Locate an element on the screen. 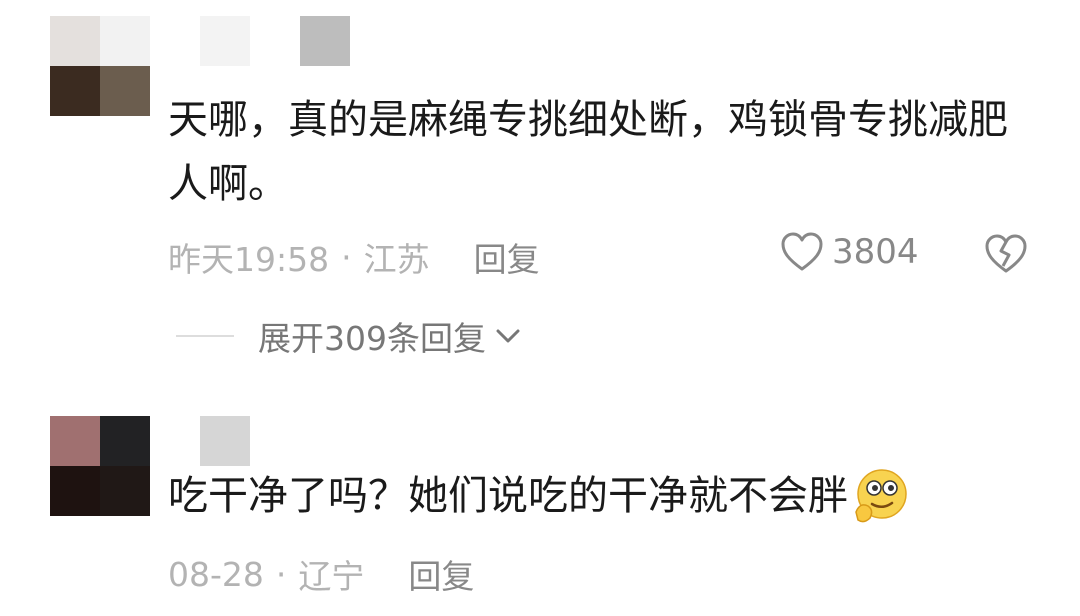  comment-meta: 昨天19:58 · 江苏 回复 is located at coordinates (354, 257).